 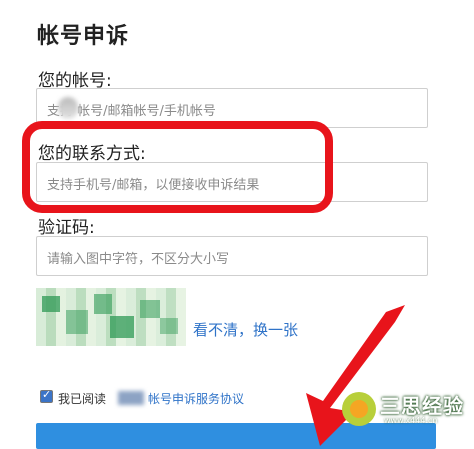 I want to click on agree-text: 我已阅读, so click(x=82, y=399).